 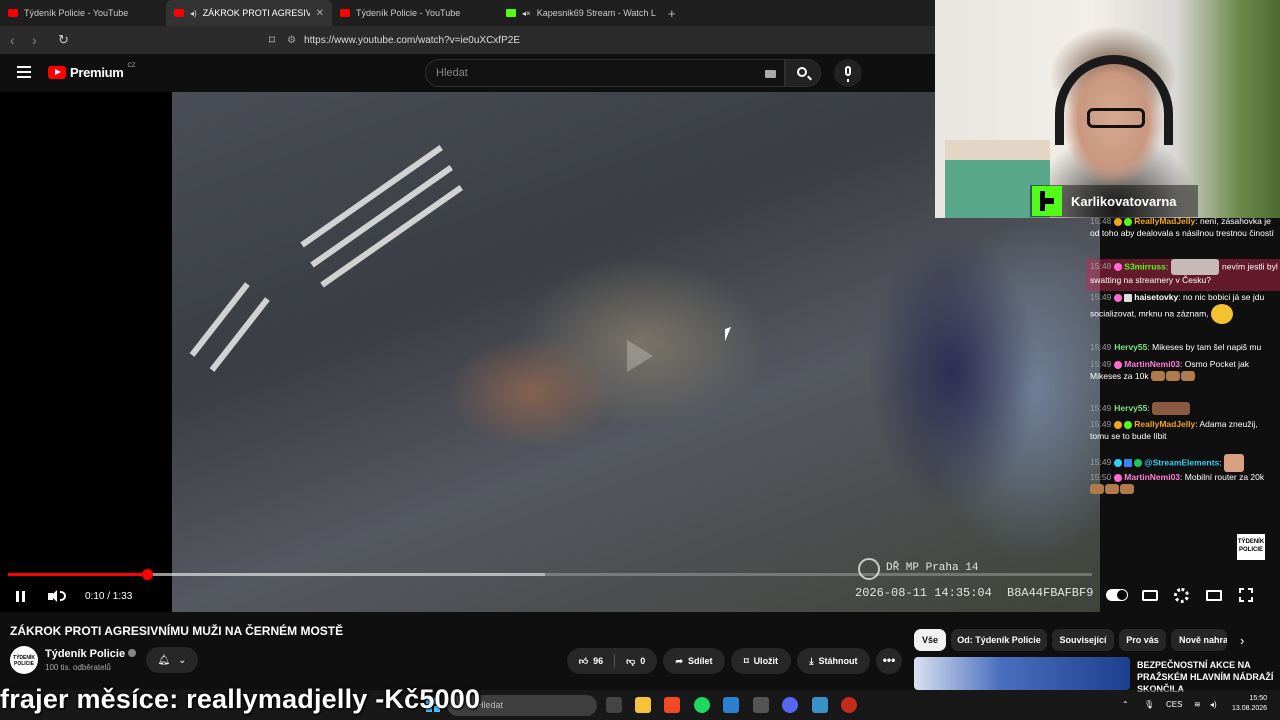 I want to click on watermark-datetime: 2026-08-11 14:35:04, so click(x=923, y=593).